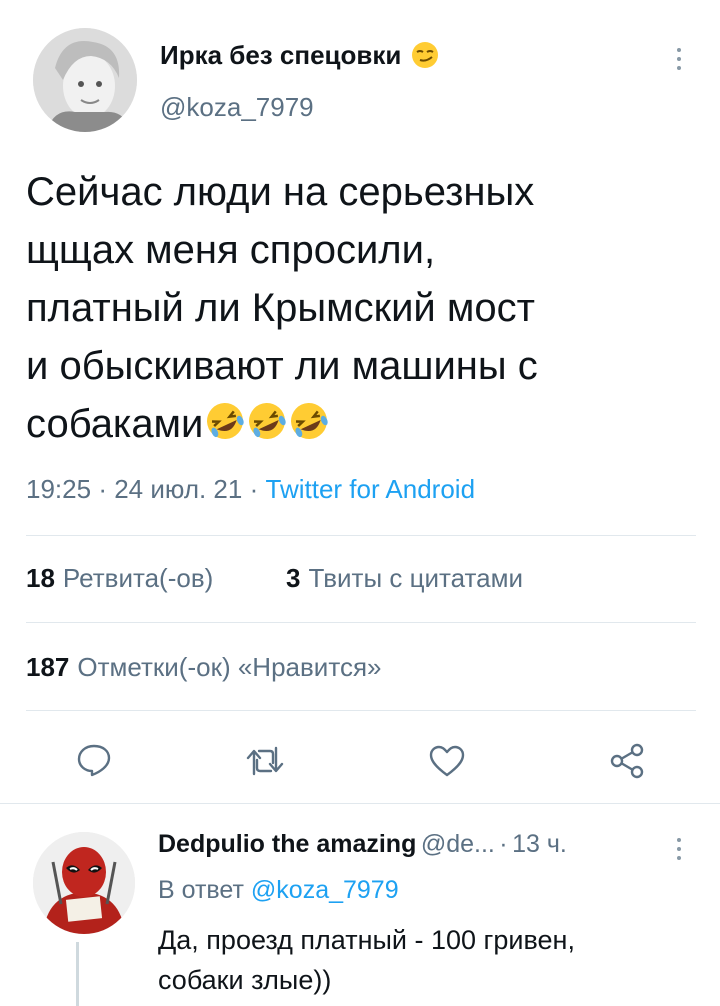 The height and width of the screenshot is (1006, 720). Describe the element at coordinates (404, 578) in the screenshot. I see `quotes-stat: 3 Твиты с цитатами` at that location.